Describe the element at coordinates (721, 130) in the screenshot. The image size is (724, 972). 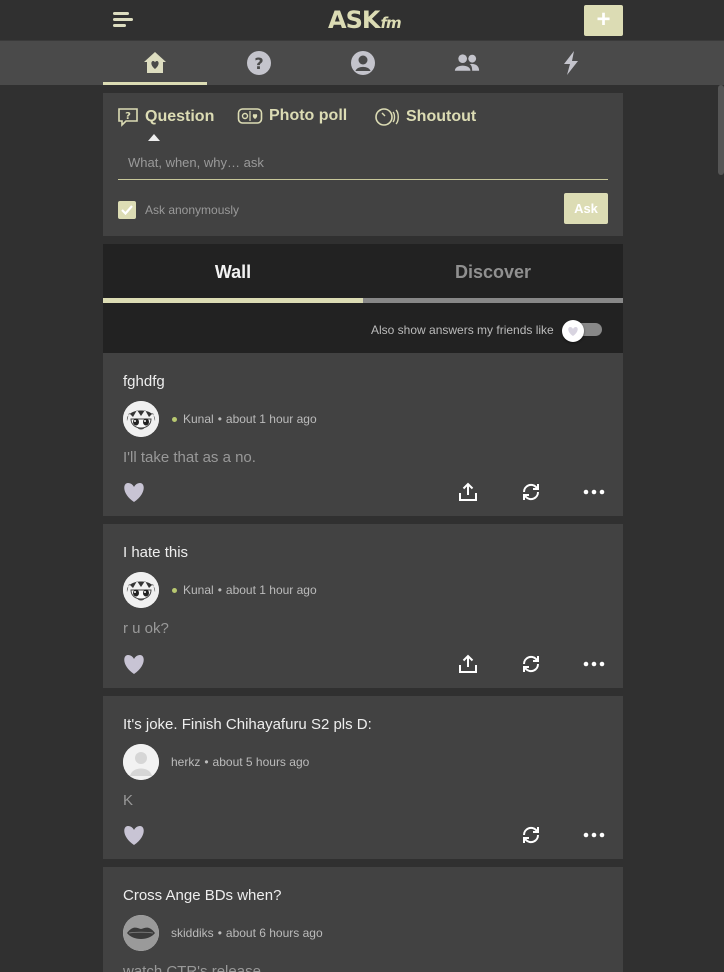
I see `scrollbar` at that location.